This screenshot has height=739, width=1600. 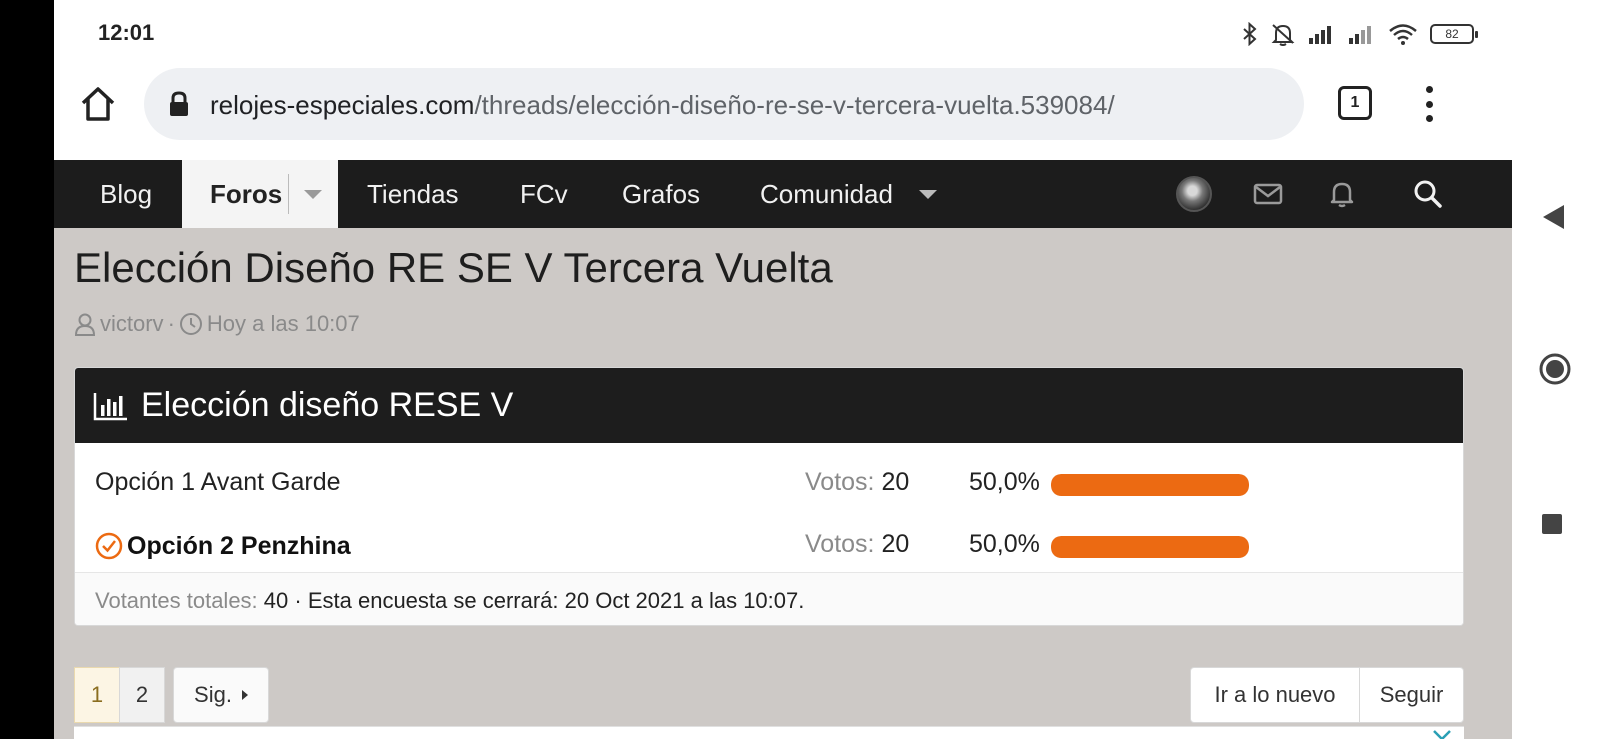 What do you see at coordinates (276, 600) in the screenshot?
I see `total-voters: 40` at bounding box center [276, 600].